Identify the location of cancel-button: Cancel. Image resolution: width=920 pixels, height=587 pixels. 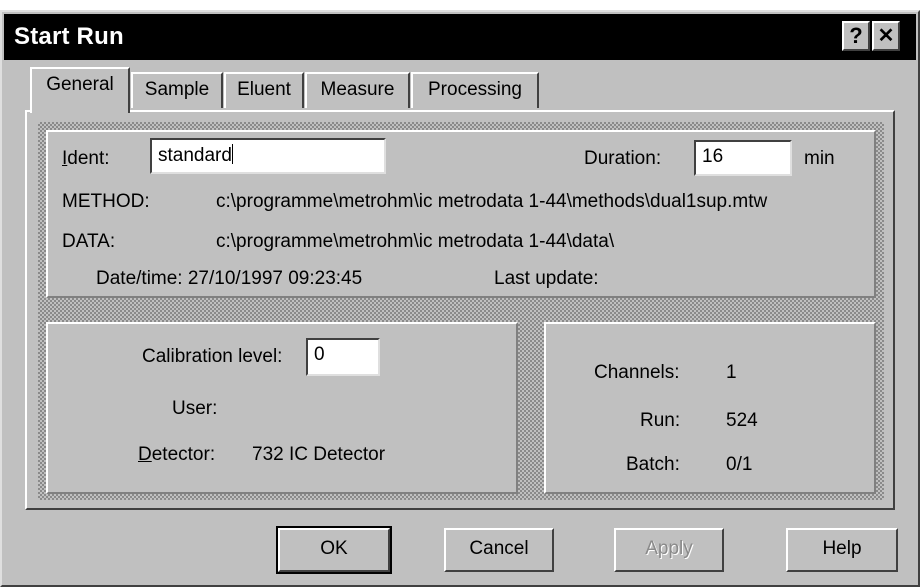
(499, 550).